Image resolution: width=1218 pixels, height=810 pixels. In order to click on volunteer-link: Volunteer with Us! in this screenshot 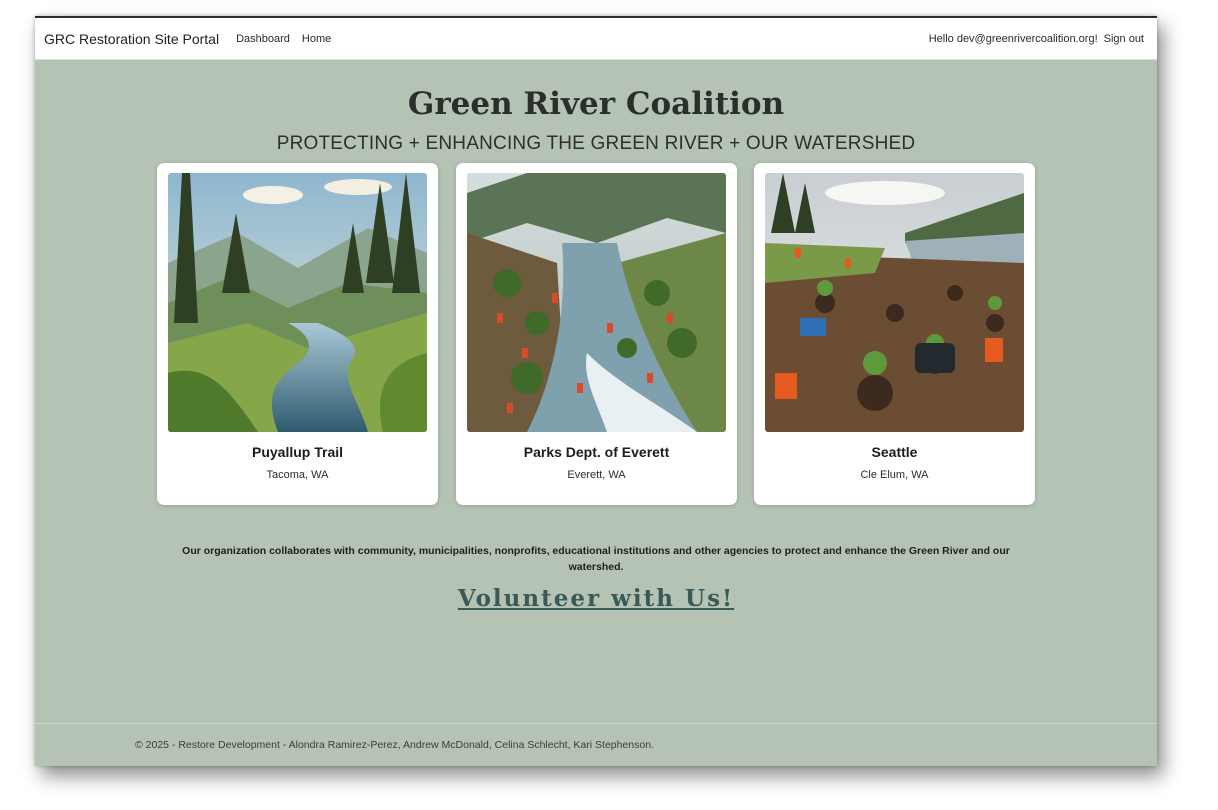, I will do `click(596, 598)`.